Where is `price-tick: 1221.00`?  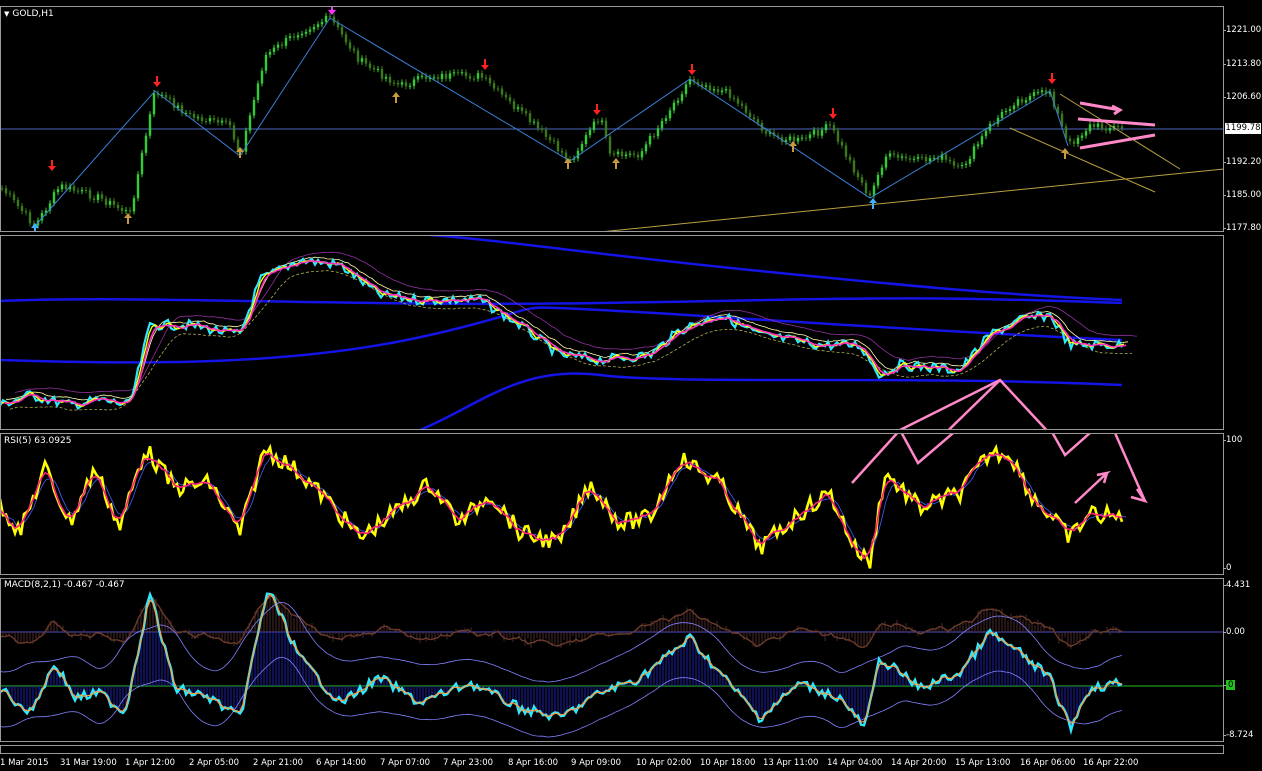 price-tick: 1221.00 is located at coordinates (1242, 30).